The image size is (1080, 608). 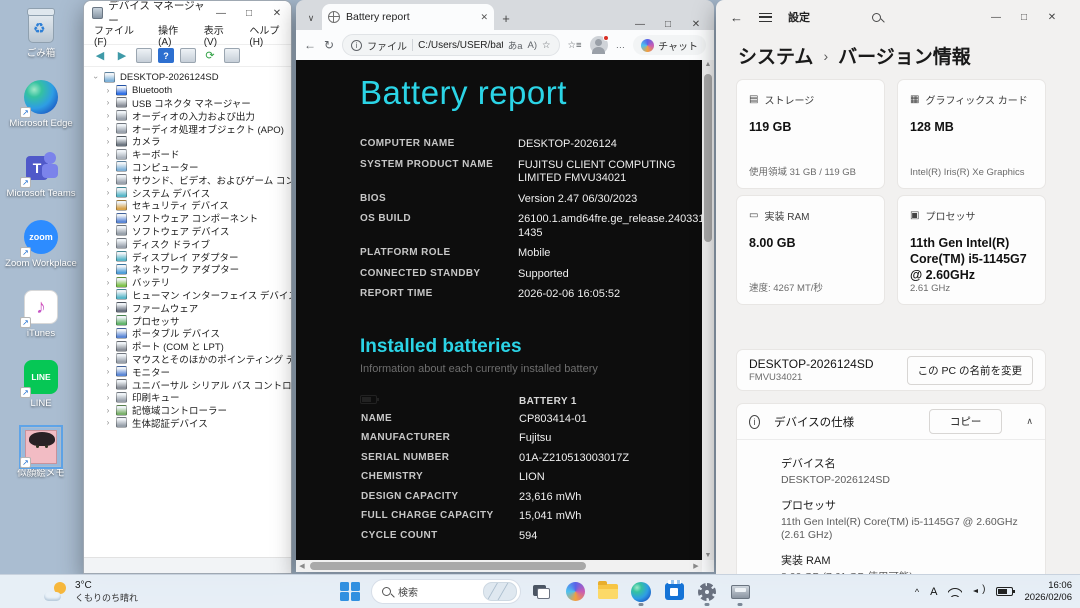 What do you see at coordinates (220, 35) in the screenshot?
I see `menu-item: 表示(V)` at bounding box center [220, 35].